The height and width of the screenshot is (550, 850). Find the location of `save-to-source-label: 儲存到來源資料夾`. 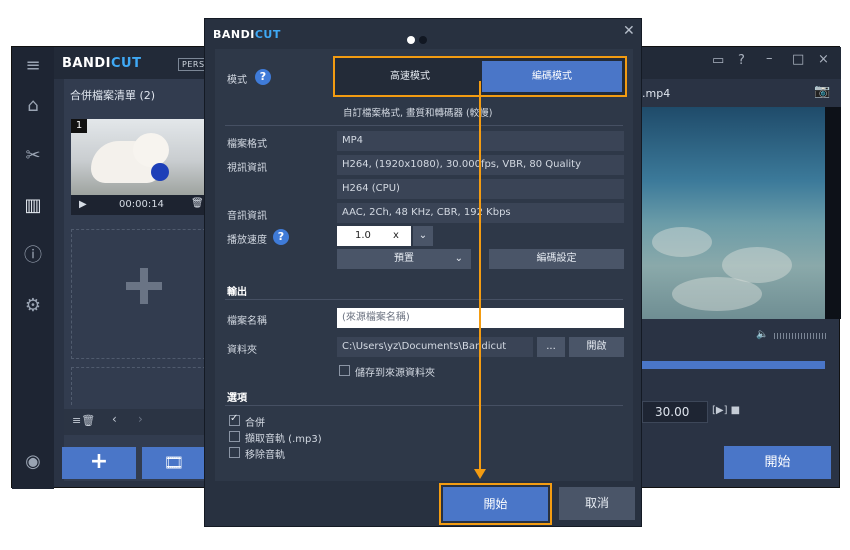

save-to-source-label: 儲存到來源資料夾 is located at coordinates (395, 373).